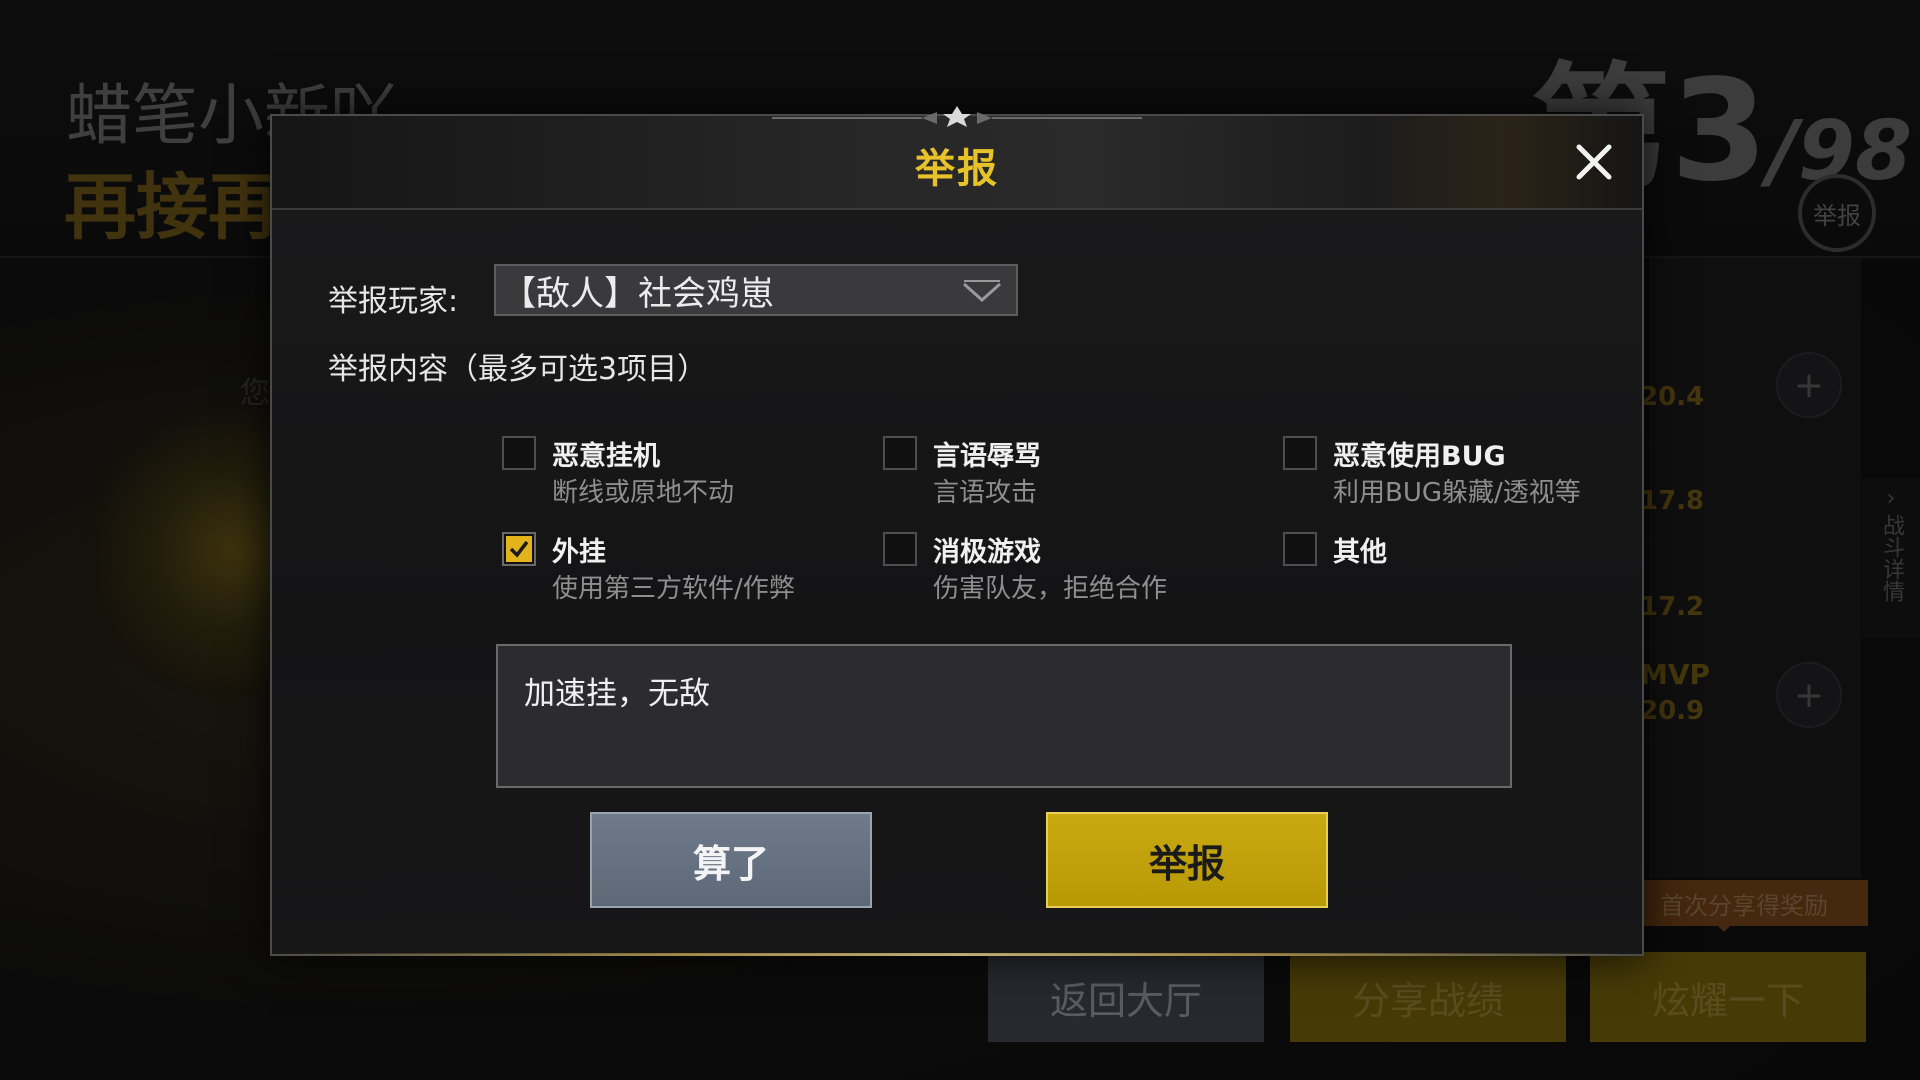 The width and height of the screenshot is (1920, 1080). Describe the element at coordinates (987, 456) in the screenshot. I see `option-title: 言语辱骂` at that location.